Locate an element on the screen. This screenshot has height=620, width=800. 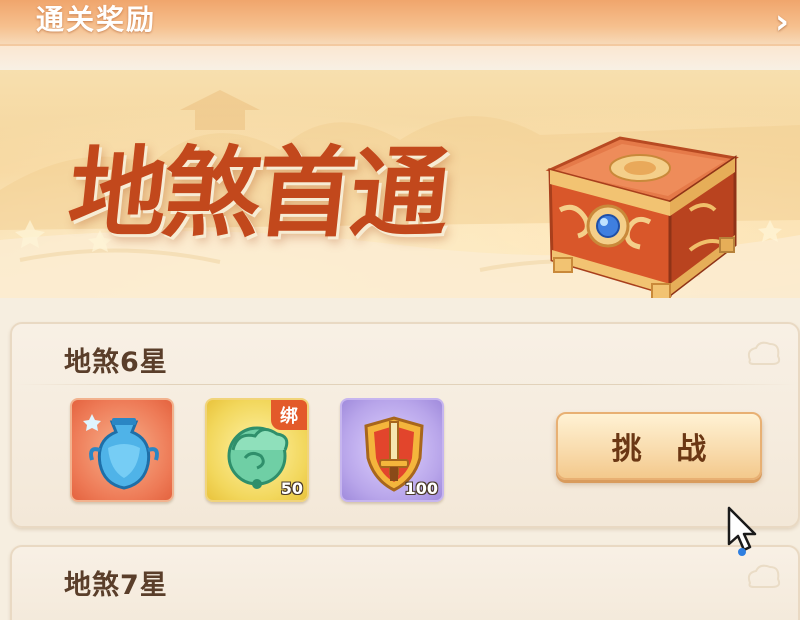
reward-tier-title: 地煞6星 is located at coordinates (116, 362).